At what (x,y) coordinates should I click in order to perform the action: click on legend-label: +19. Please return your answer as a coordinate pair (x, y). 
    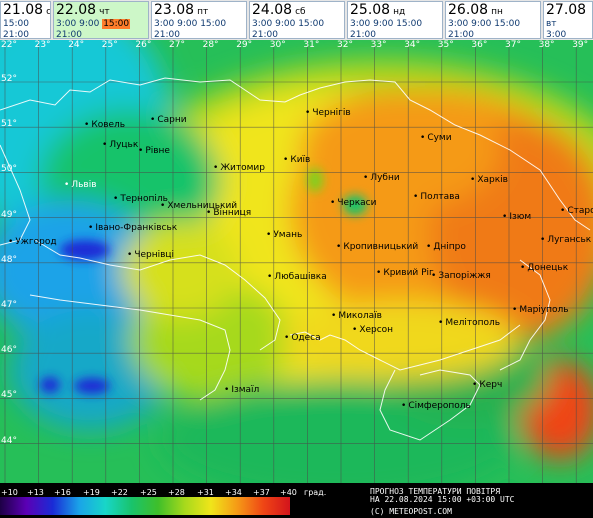
    Looking at the image, I should click on (91, 492).